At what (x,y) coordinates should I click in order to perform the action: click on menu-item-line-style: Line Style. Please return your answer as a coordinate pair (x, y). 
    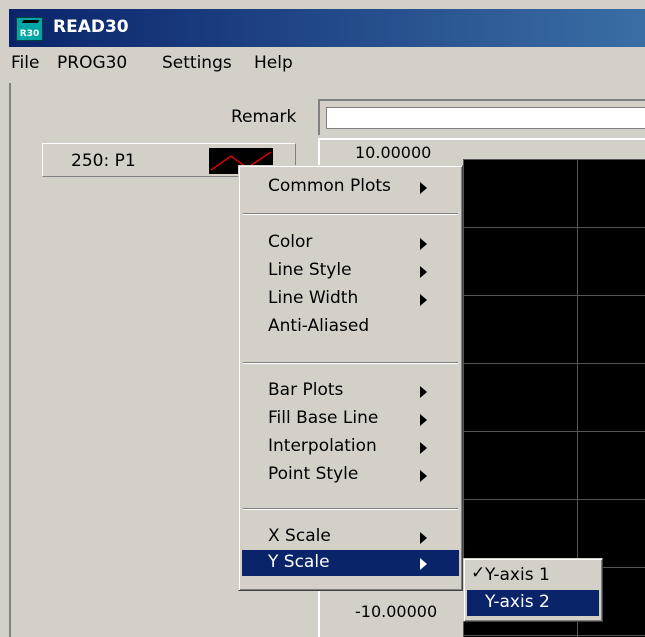
    Looking at the image, I should click on (350, 271).